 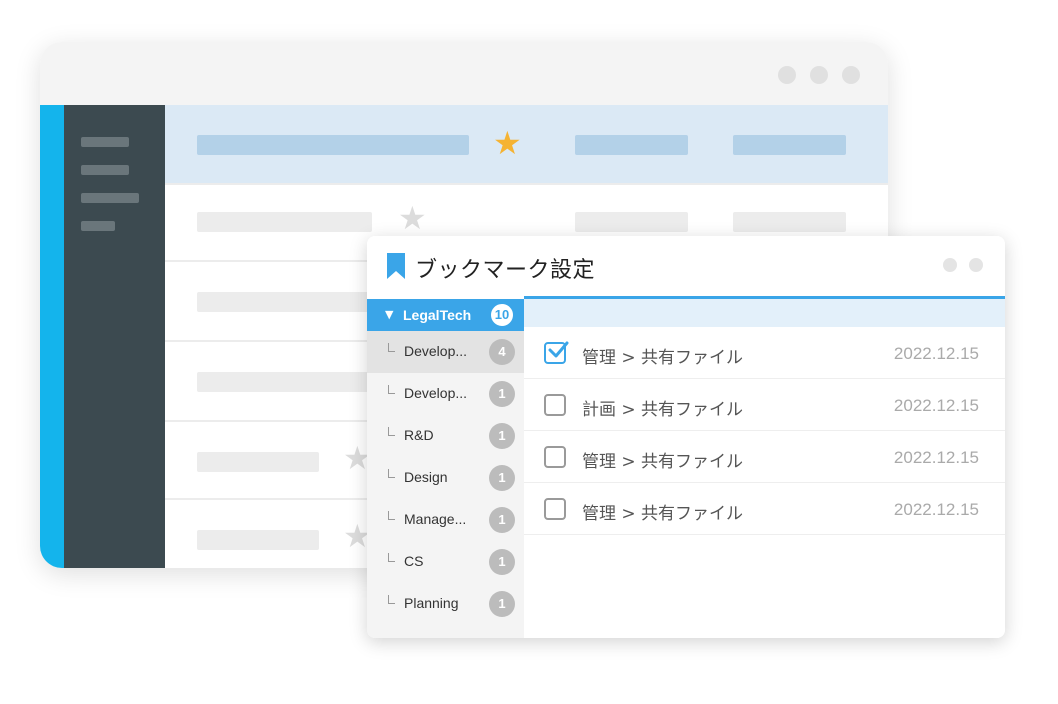 I want to click on bookmark-row: 計画 > 共有ファイル 2022.12.15, so click(x=764, y=405).